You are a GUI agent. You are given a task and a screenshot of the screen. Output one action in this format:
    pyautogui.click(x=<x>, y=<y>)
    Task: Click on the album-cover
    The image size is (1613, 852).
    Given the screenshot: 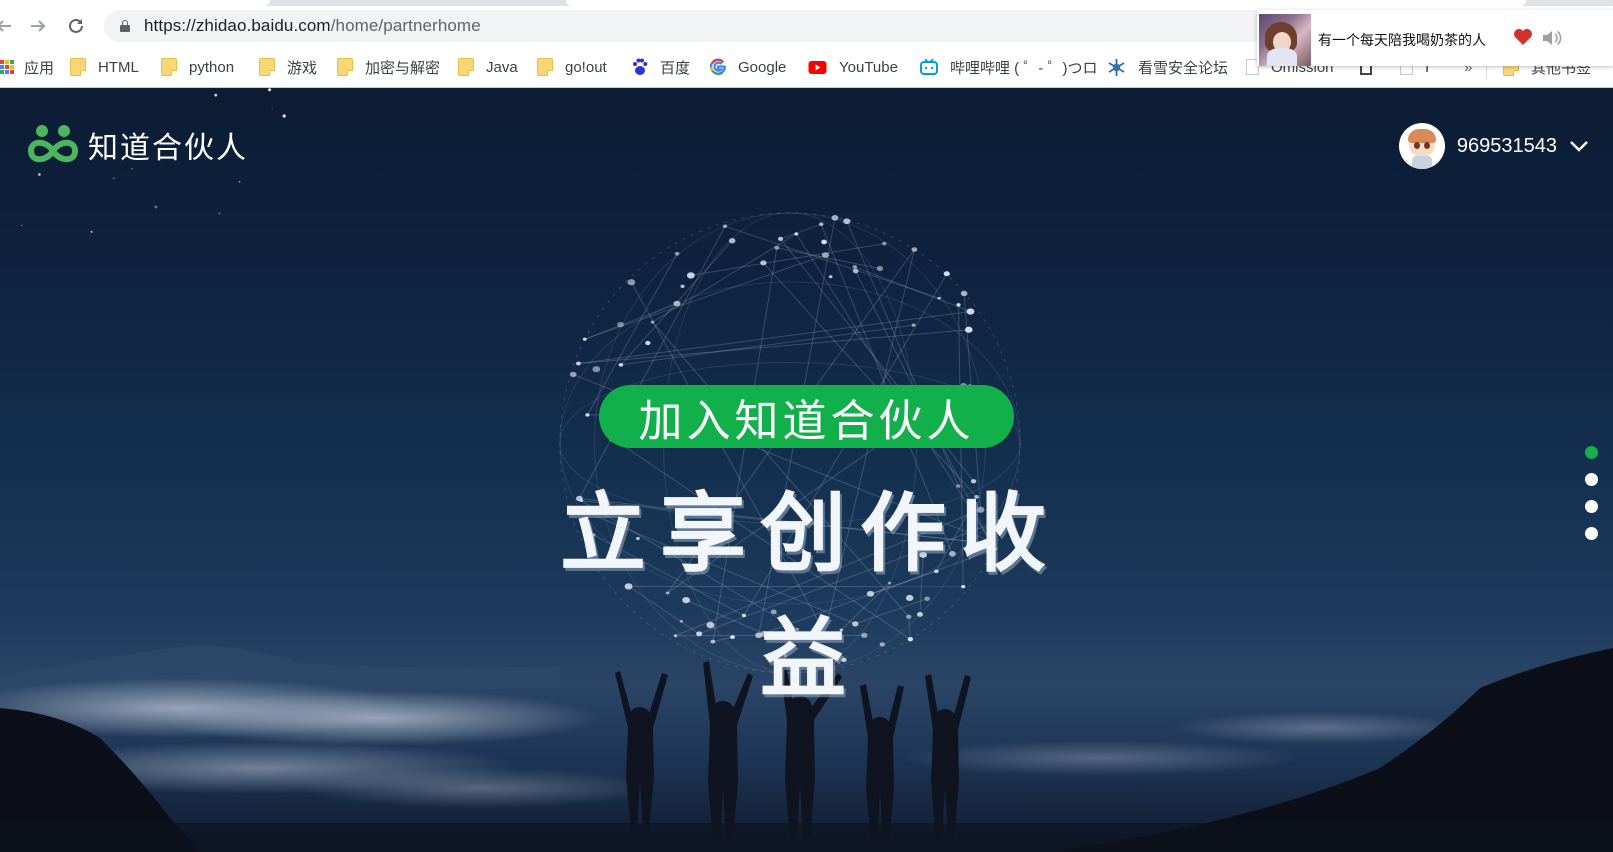 What is the action you would take?
    pyautogui.click(x=1285, y=40)
    